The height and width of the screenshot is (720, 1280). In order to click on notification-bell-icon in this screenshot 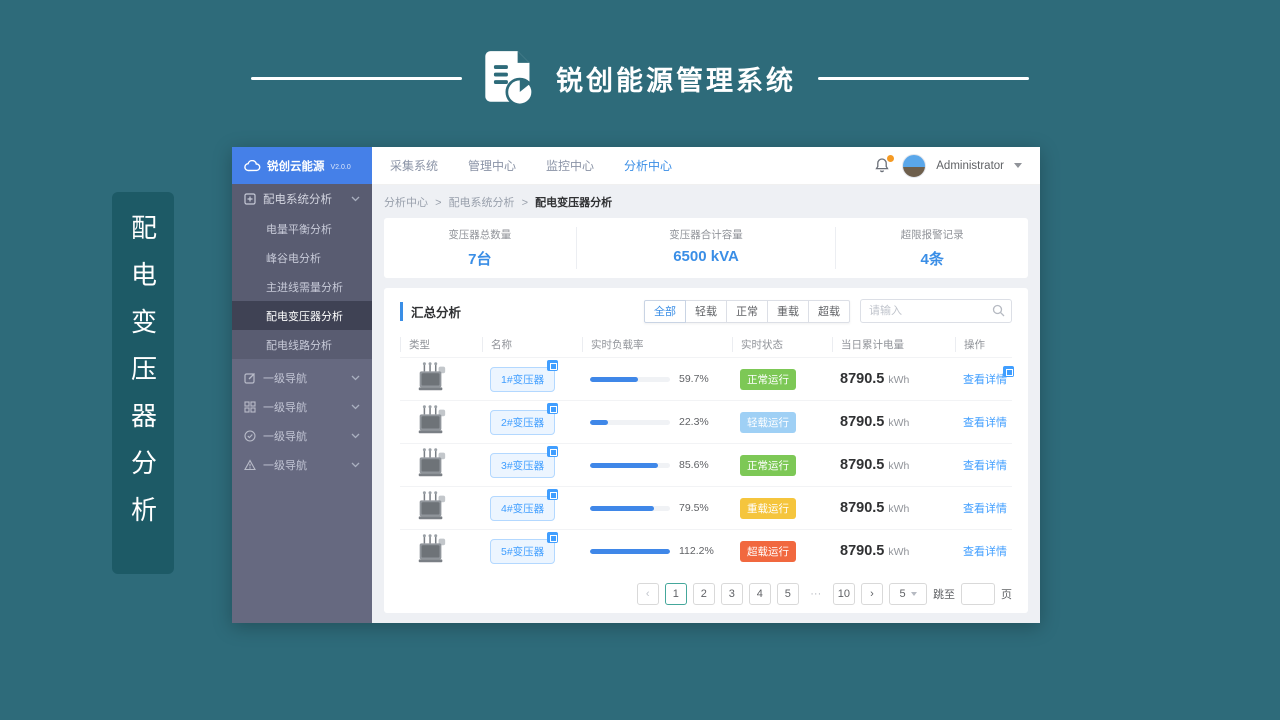, I will do `click(885, 164)`.